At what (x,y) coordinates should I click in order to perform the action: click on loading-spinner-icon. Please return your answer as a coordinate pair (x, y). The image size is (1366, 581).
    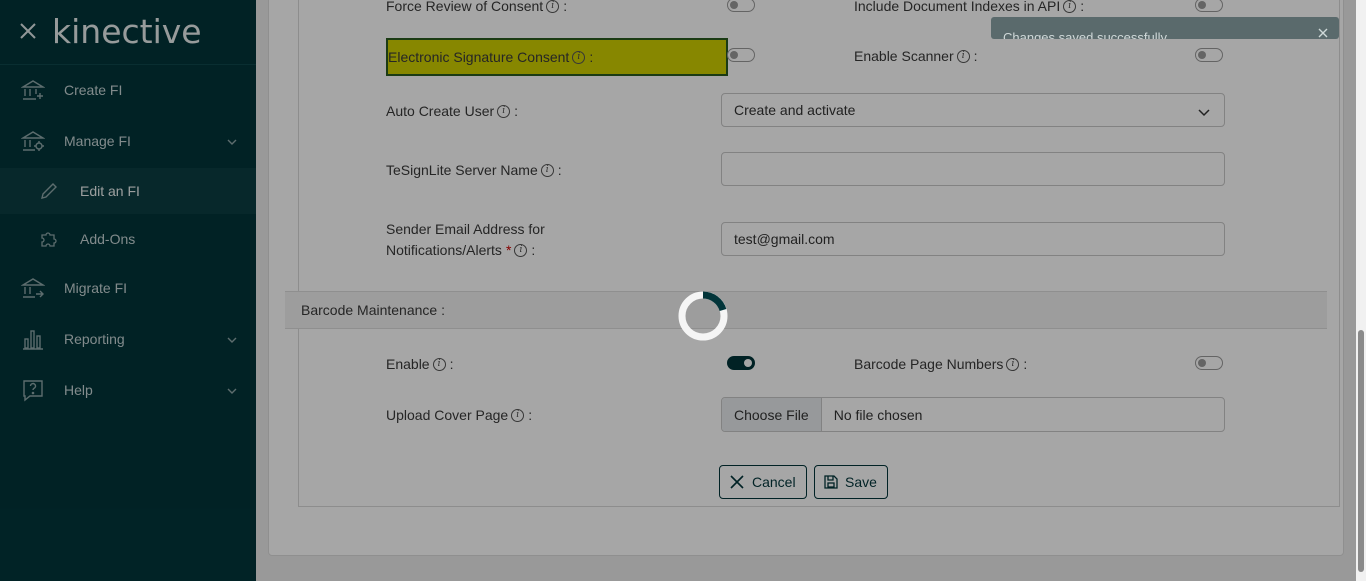
    Looking at the image, I should click on (703, 316).